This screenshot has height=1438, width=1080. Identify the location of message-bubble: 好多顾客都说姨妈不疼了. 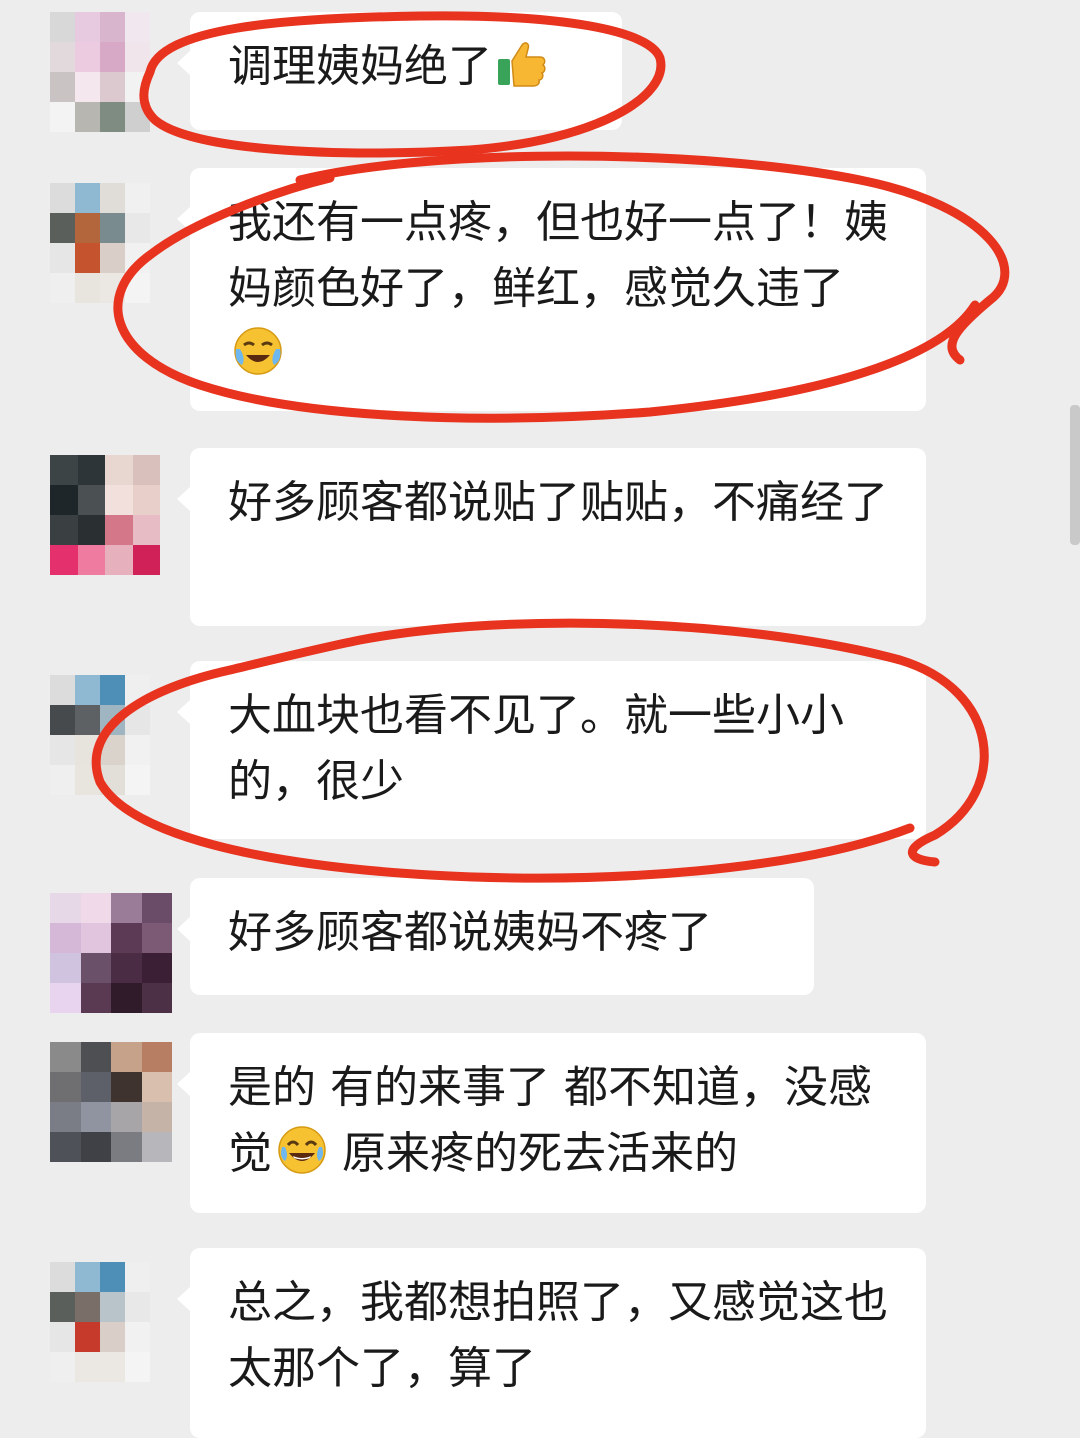
(495, 936).